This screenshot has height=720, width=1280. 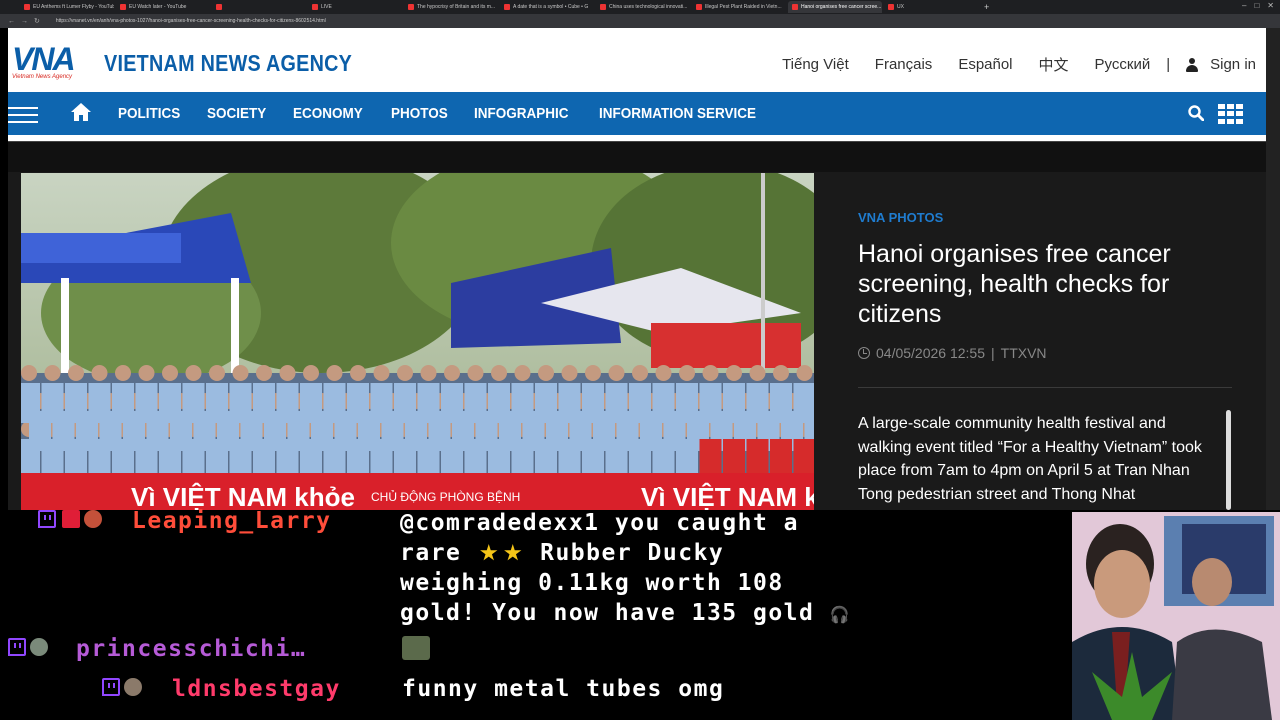 I want to click on maximize-icon: □, so click(x=1256, y=5).